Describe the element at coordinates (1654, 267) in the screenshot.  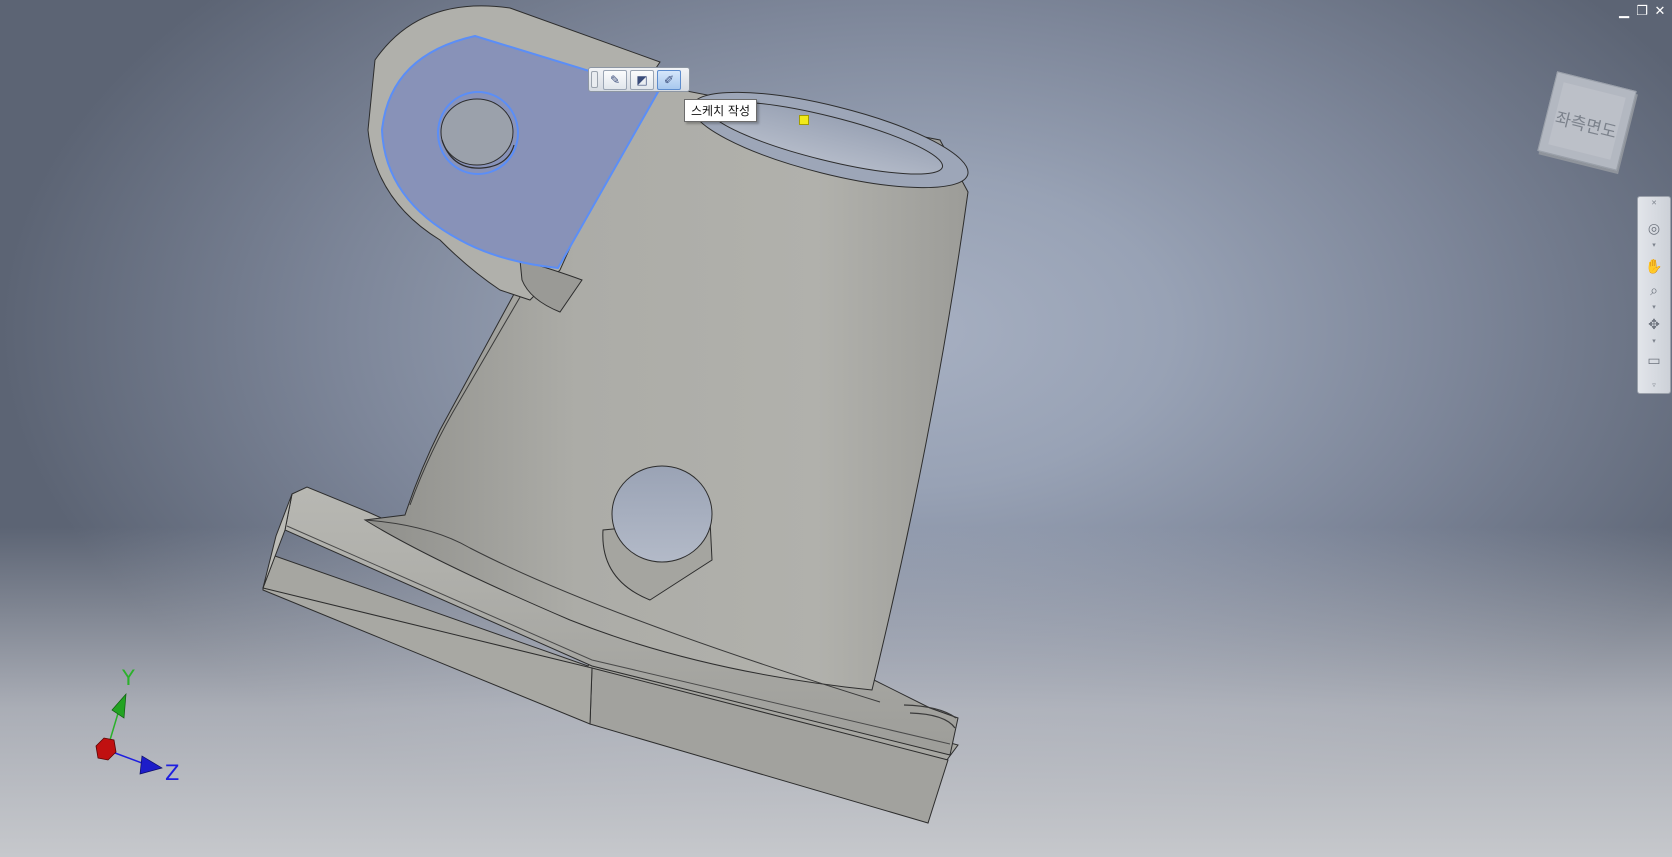
I see `pan-icon: ✋` at that location.